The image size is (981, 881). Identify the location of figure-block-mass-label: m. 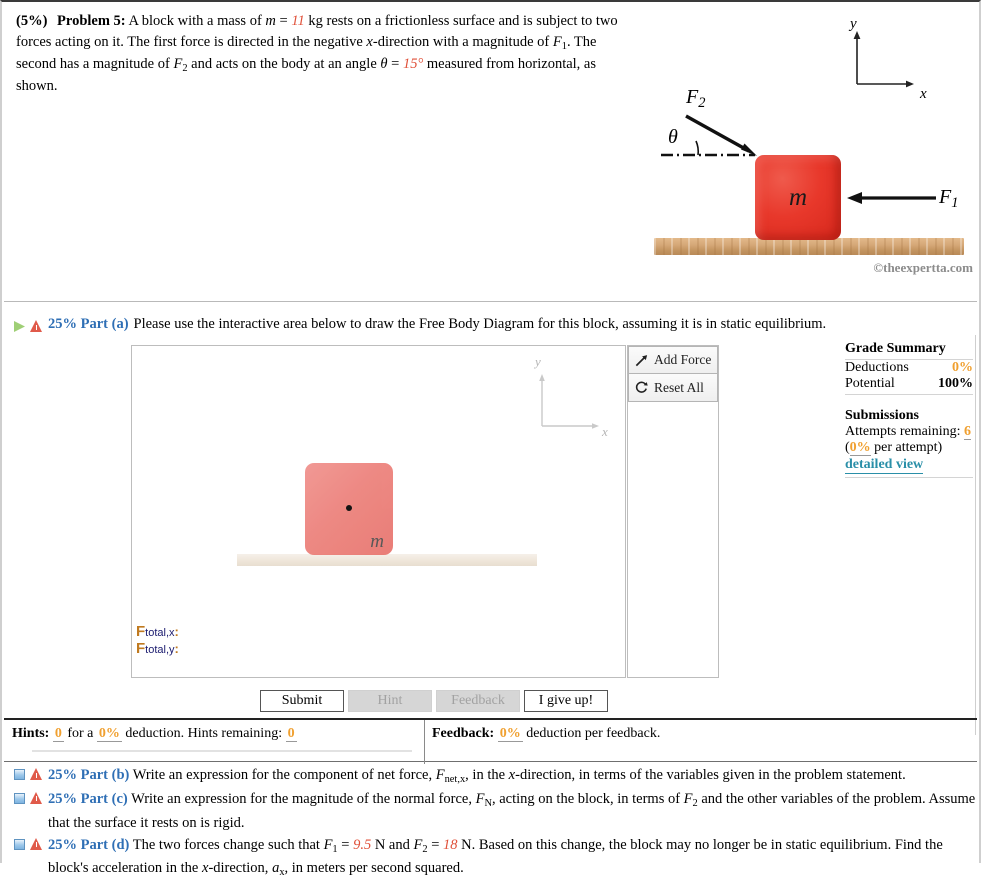
(798, 197).